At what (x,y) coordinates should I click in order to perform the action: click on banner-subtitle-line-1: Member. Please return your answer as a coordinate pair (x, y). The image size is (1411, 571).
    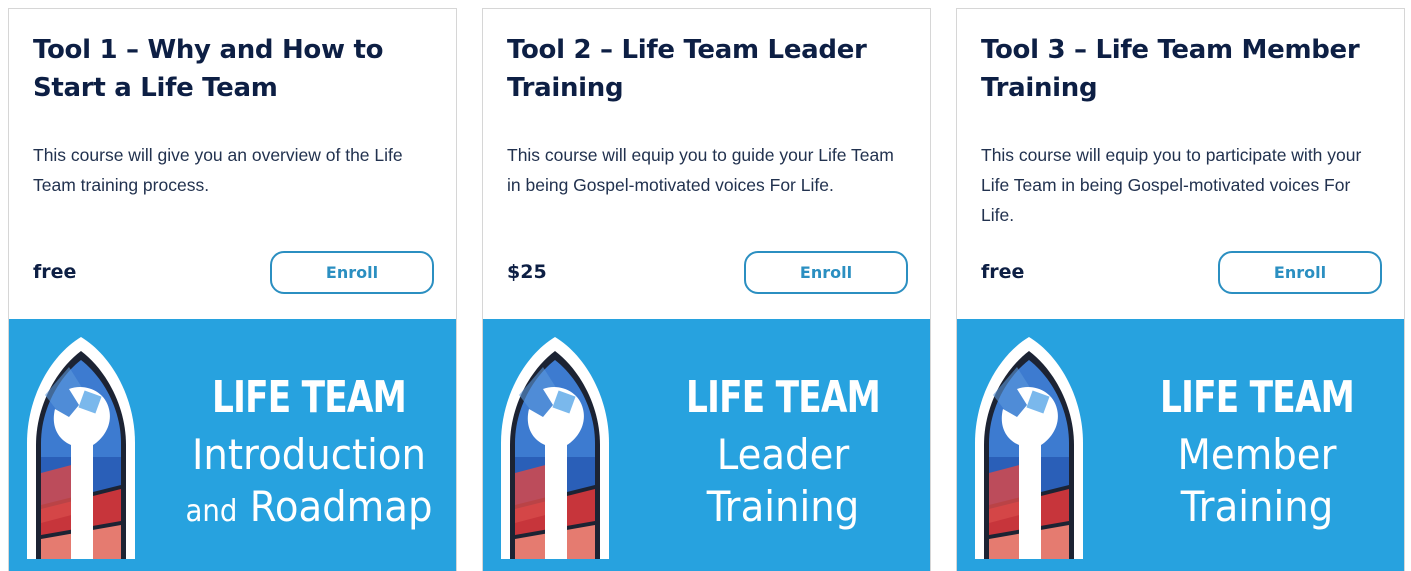
    Looking at the image, I should click on (1257, 454).